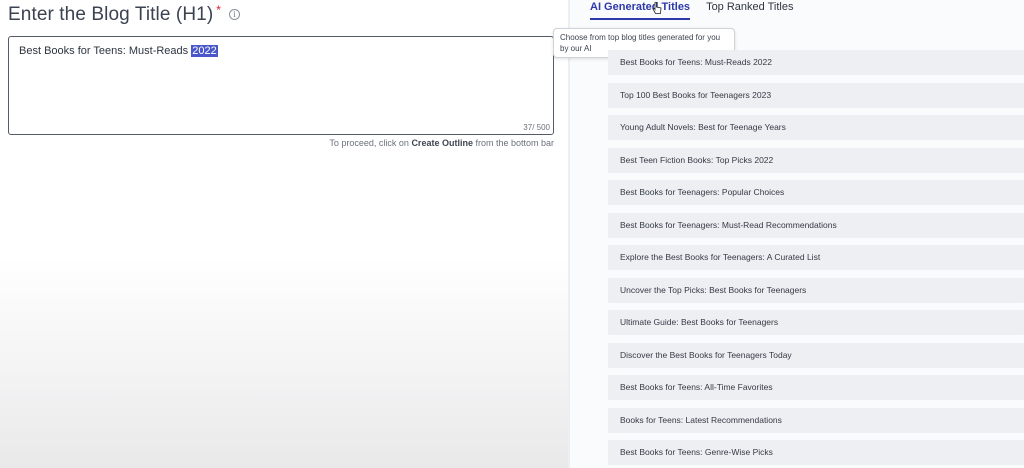  Describe the element at coordinates (640, 10) in the screenshot. I see `tab-ai-generated-titles: AI Generated Titles` at that location.